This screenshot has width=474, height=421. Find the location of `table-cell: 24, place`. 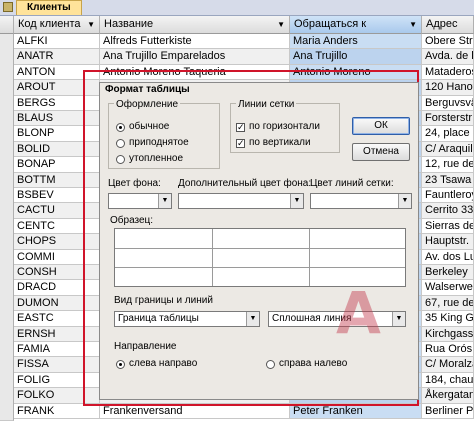

table-cell: 24, place is located at coordinates (448, 134).